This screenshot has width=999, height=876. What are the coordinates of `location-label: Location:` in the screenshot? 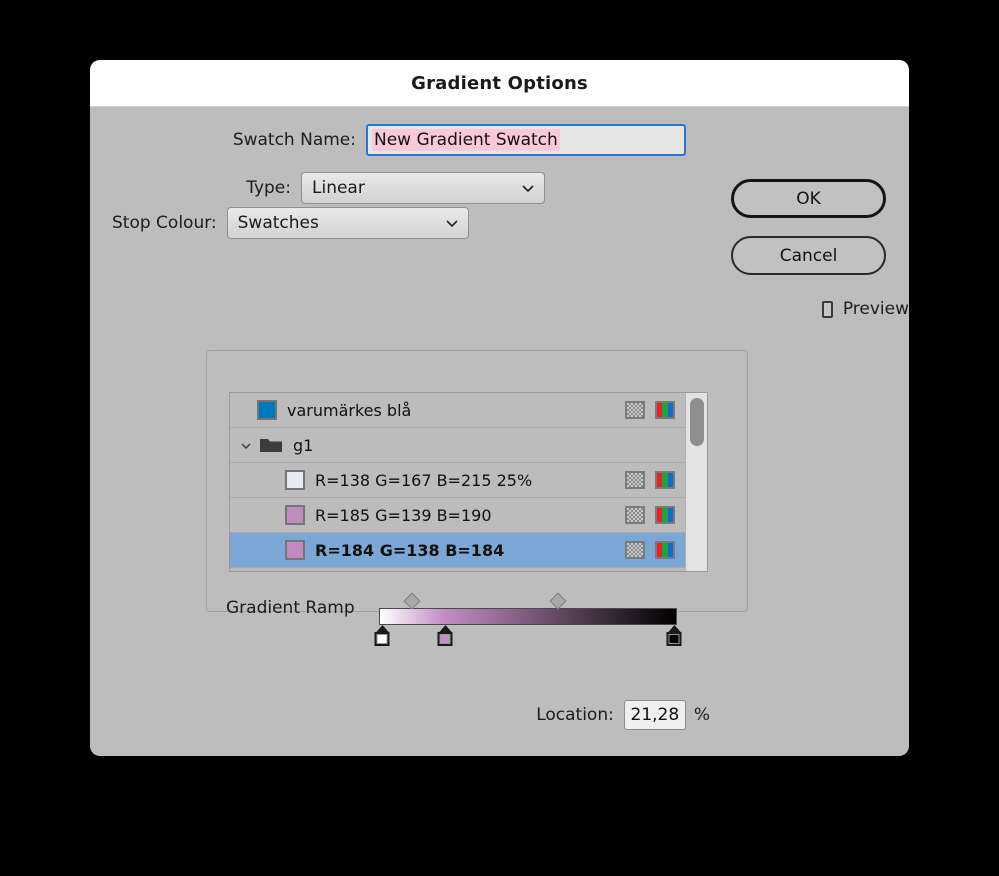 It's located at (575, 715).